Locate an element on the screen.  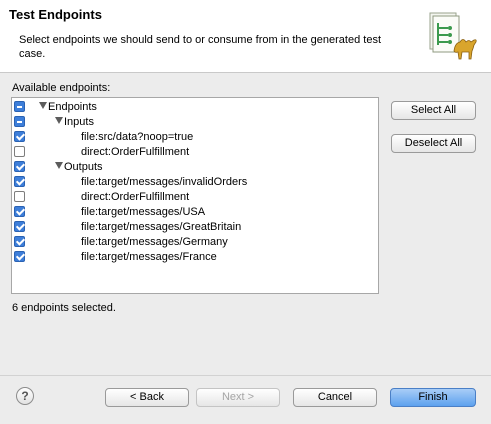
help-icon: ? is located at coordinates (25, 396).